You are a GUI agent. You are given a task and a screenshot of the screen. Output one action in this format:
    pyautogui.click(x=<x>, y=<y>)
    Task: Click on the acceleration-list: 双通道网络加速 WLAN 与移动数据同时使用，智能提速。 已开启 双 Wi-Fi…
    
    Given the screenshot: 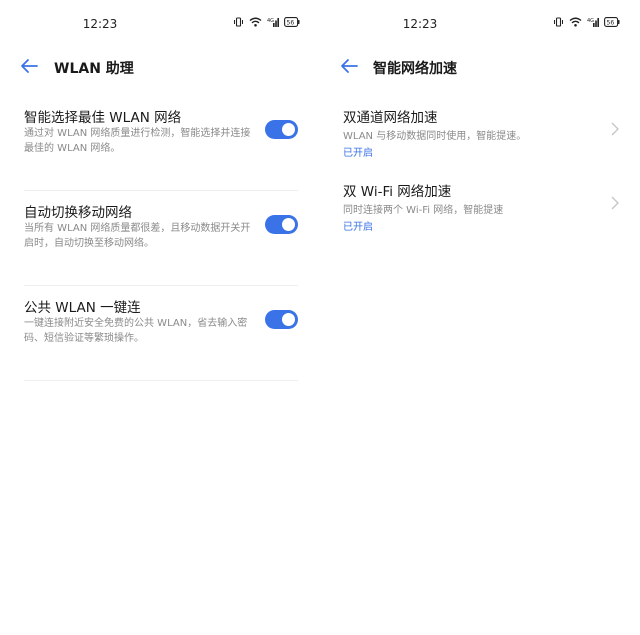 What is the action you would take?
    pyautogui.click(x=481, y=170)
    